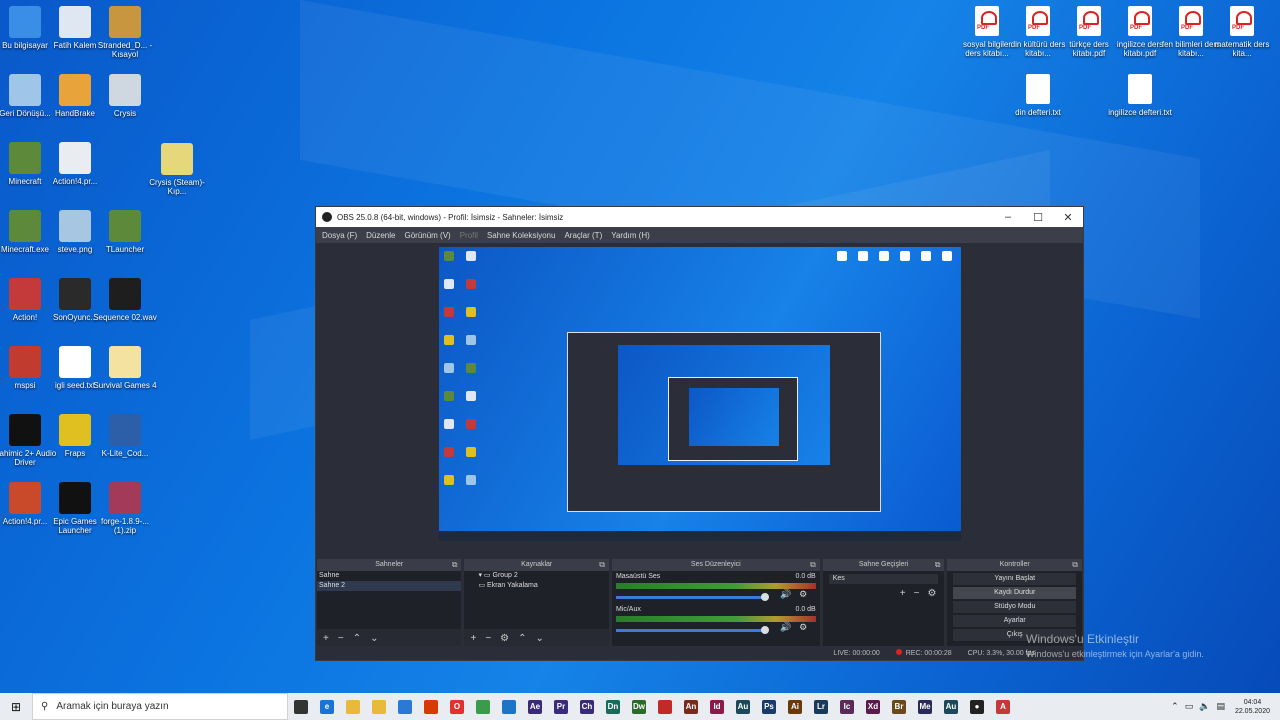 The image size is (1280, 720). I want to click on taskbar-app: ●, so click(977, 706).